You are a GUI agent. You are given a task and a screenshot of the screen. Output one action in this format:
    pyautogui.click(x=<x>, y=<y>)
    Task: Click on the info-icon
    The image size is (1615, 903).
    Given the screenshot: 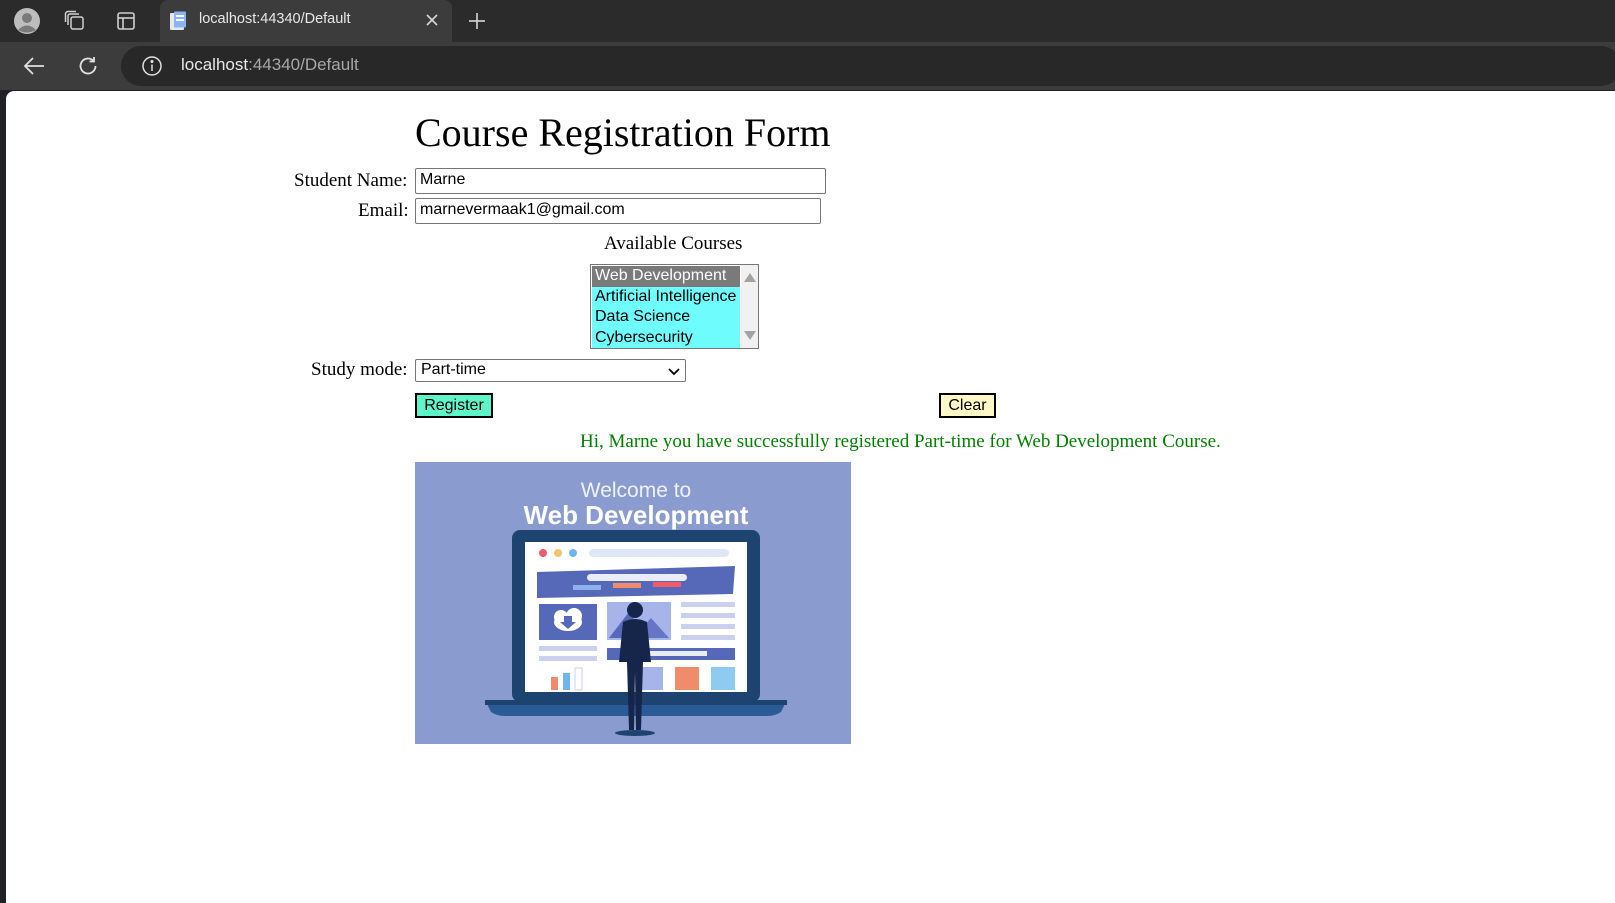 What is the action you would take?
    pyautogui.click(x=152, y=68)
    